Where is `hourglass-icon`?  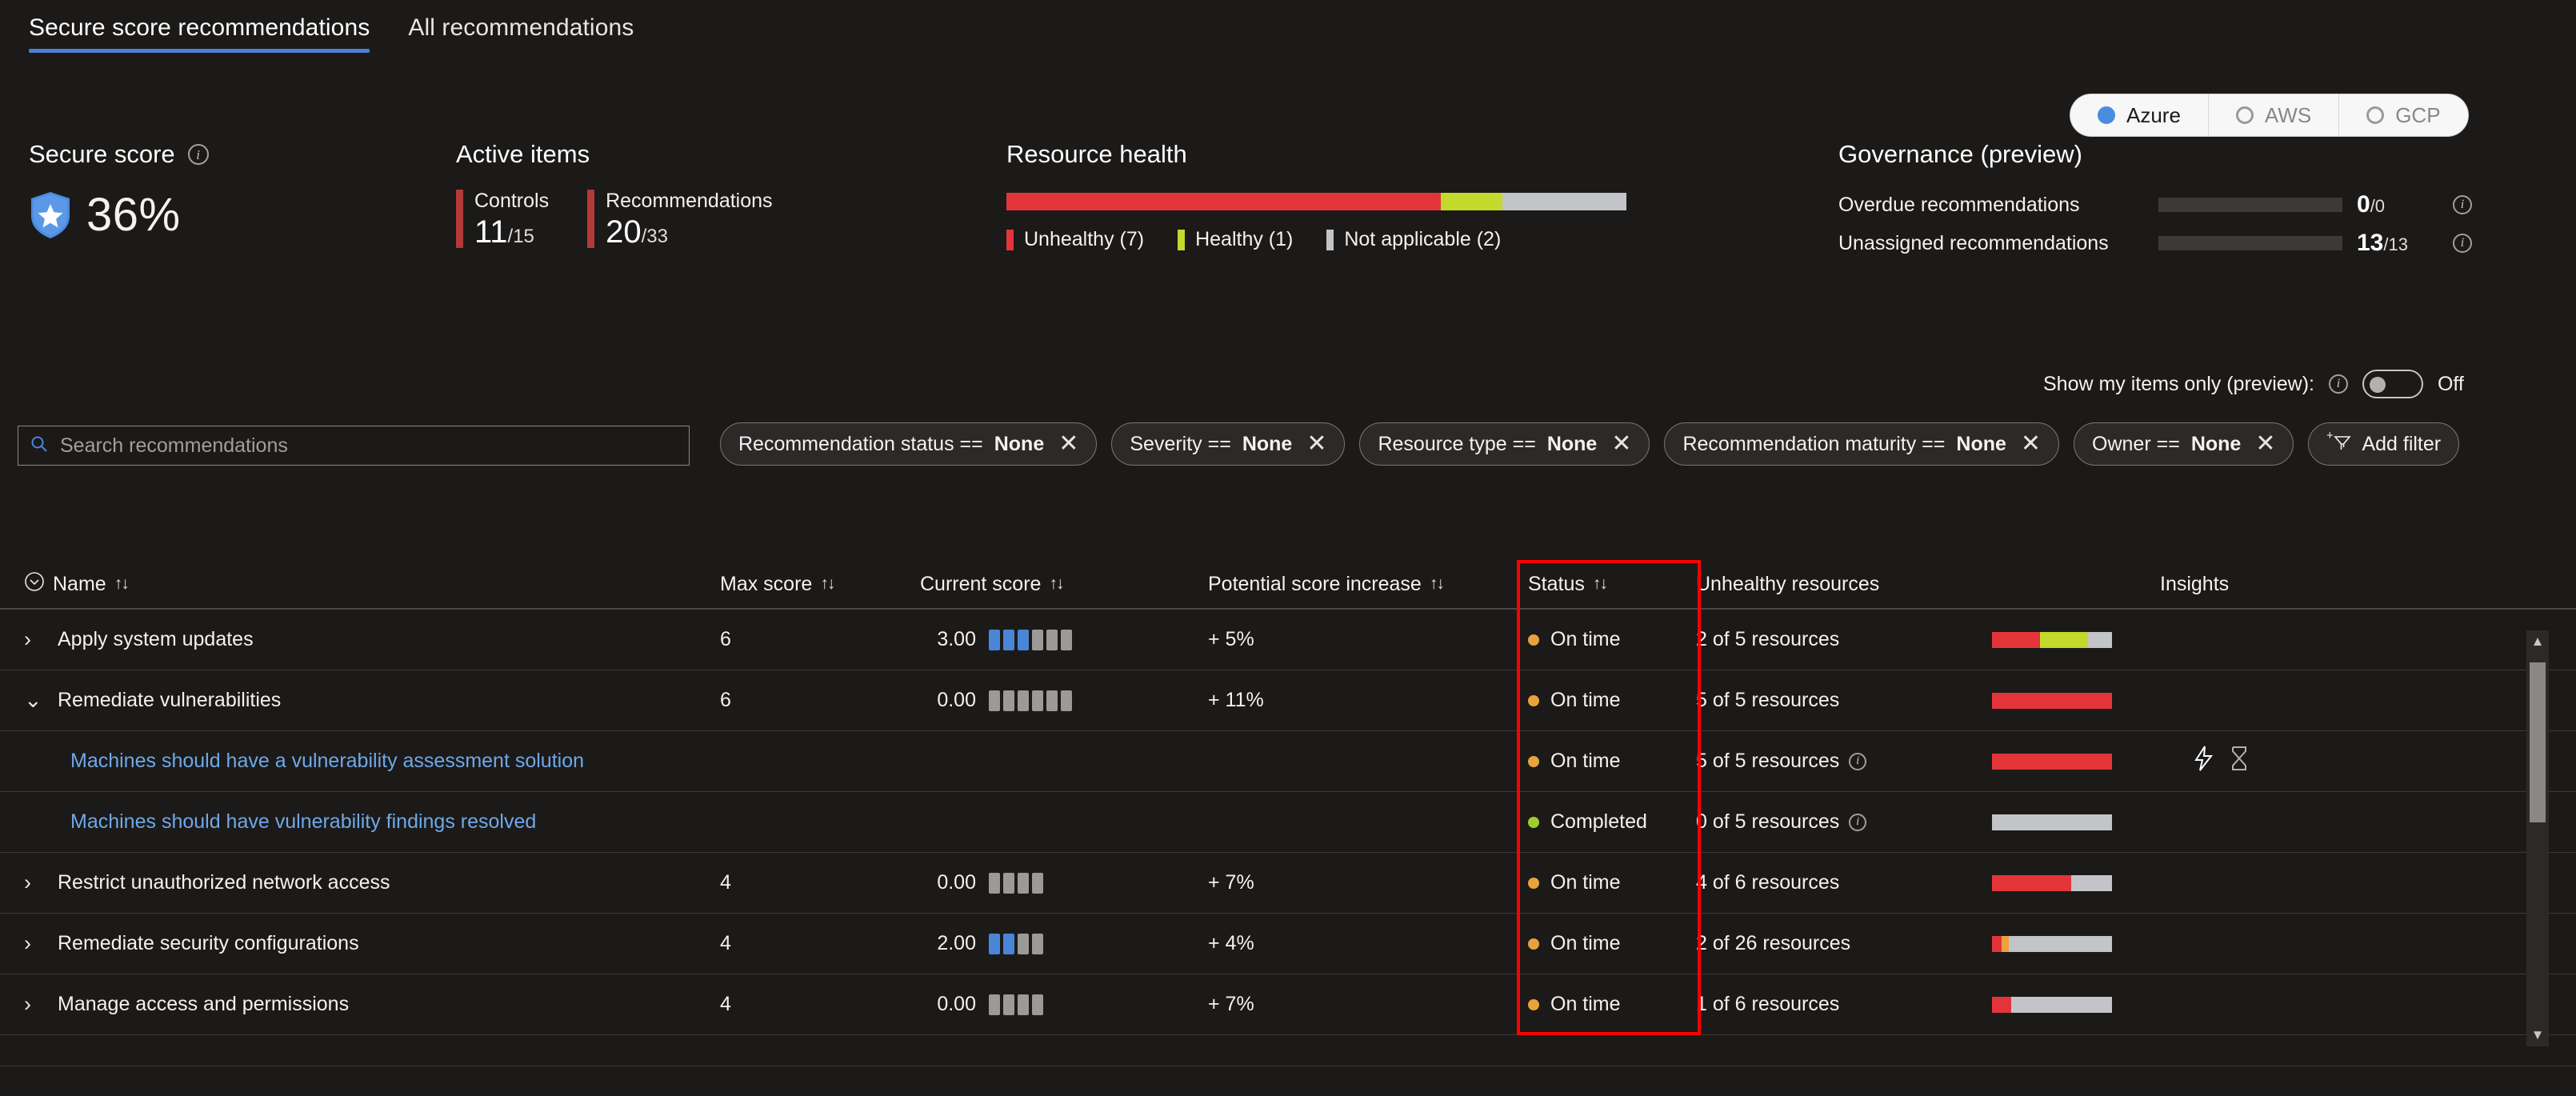
hourglass-icon is located at coordinates (2239, 761).